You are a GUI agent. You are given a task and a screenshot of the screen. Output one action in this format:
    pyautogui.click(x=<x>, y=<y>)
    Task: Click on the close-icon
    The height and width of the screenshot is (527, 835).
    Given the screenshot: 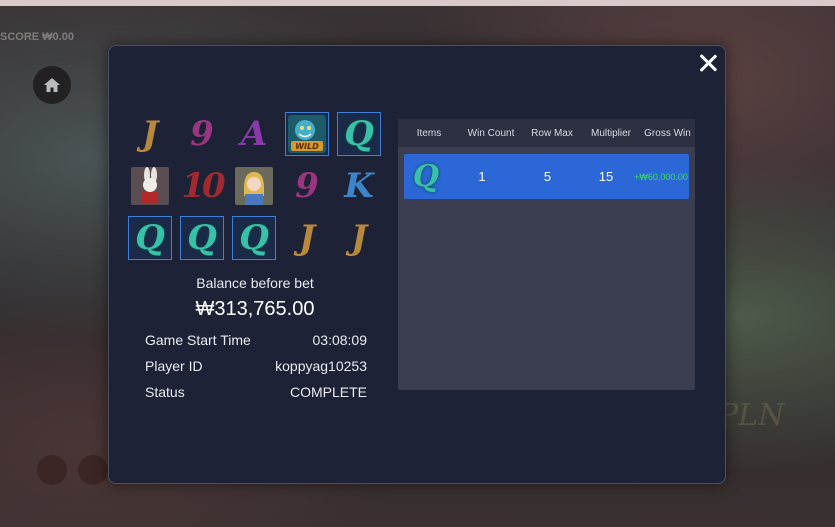 What is the action you would take?
    pyautogui.click(x=708, y=63)
    